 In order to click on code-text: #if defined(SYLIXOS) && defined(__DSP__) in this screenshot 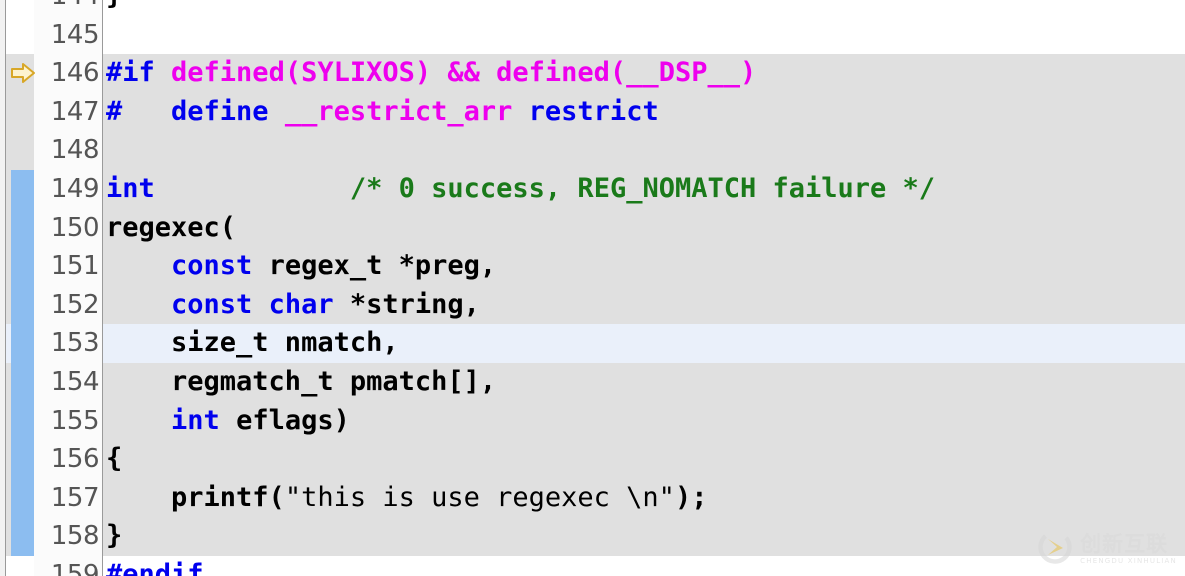, I will do `click(430, 73)`.